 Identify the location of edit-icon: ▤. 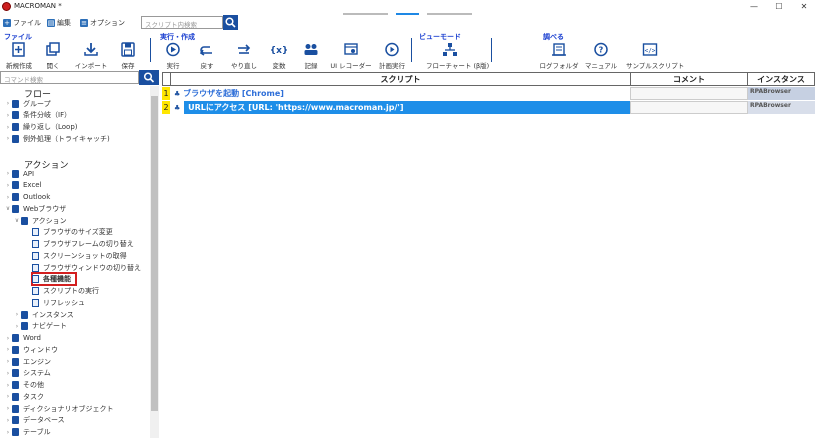
(51, 23).